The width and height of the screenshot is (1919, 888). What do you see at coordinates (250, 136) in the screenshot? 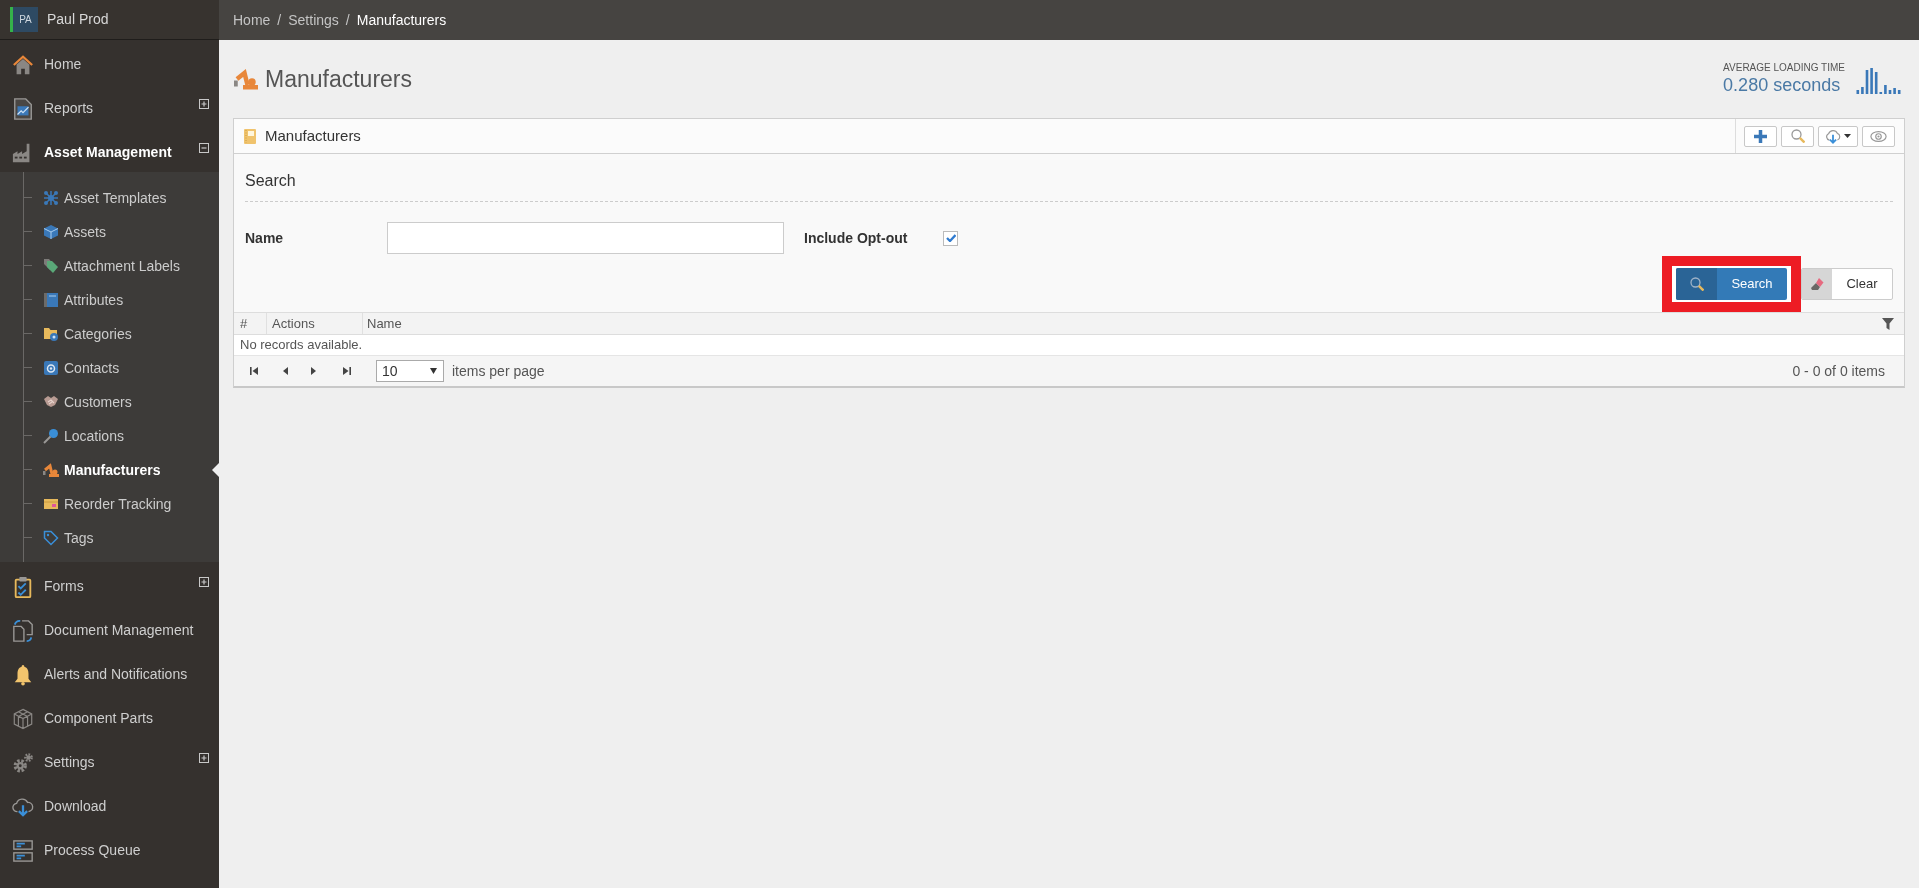
I see `notebook-icon` at bounding box center [250, 136].